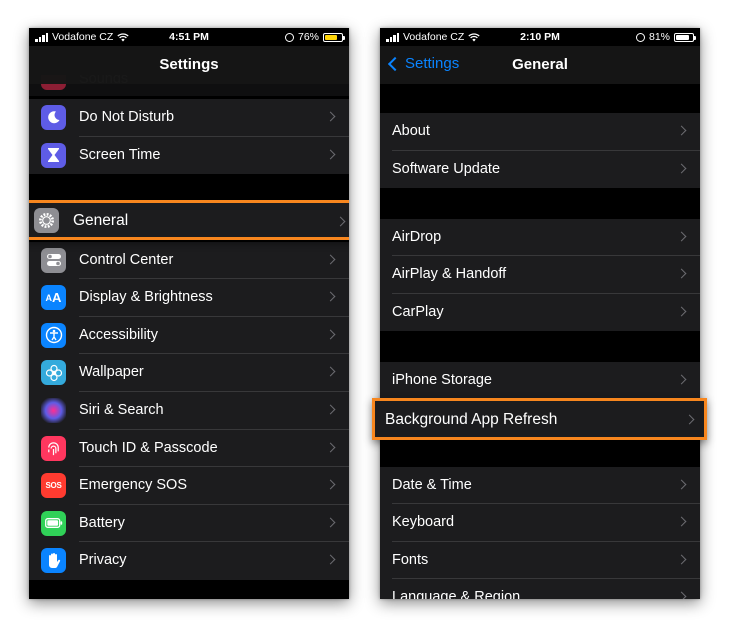  I want to click on page-title: Settings, so click(189, 64).